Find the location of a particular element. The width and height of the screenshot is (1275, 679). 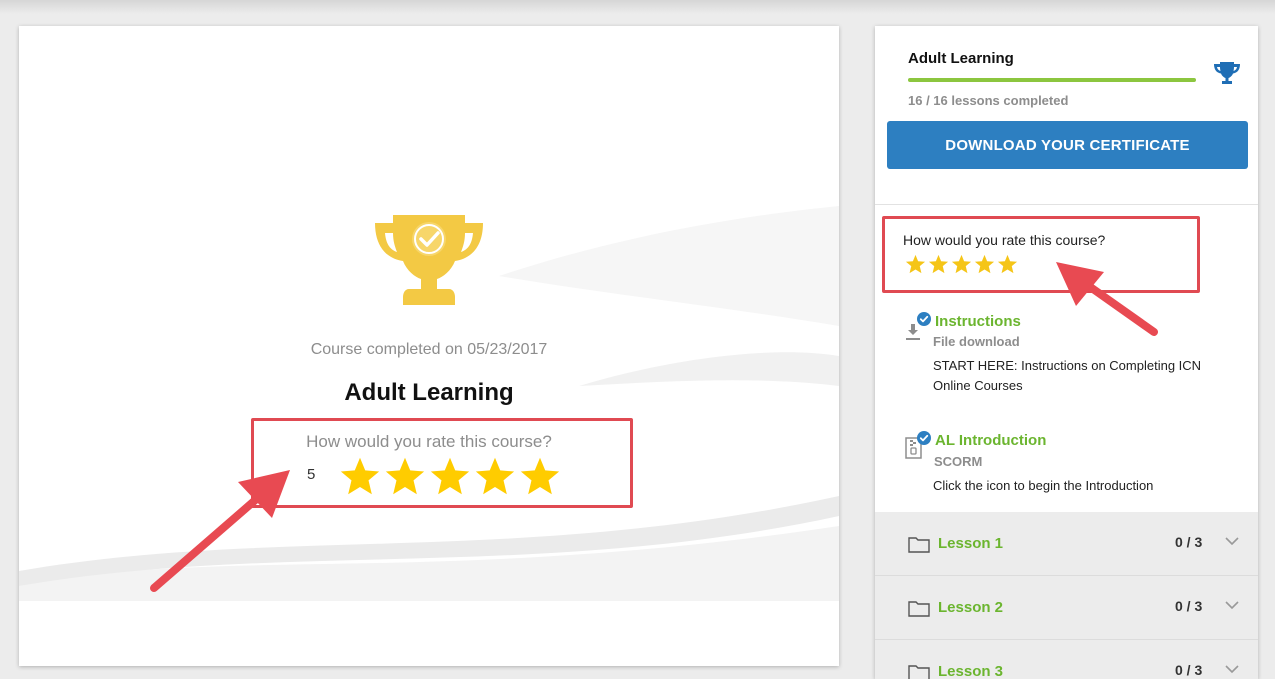

course-progress-fill is located at coordinates (1052, 80).